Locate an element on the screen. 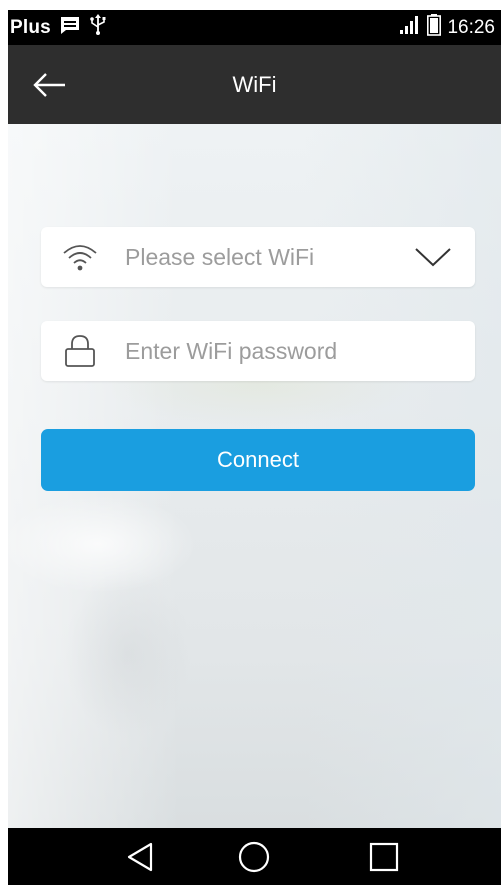  clock: 16:26 is located at coordinates (471, 27).